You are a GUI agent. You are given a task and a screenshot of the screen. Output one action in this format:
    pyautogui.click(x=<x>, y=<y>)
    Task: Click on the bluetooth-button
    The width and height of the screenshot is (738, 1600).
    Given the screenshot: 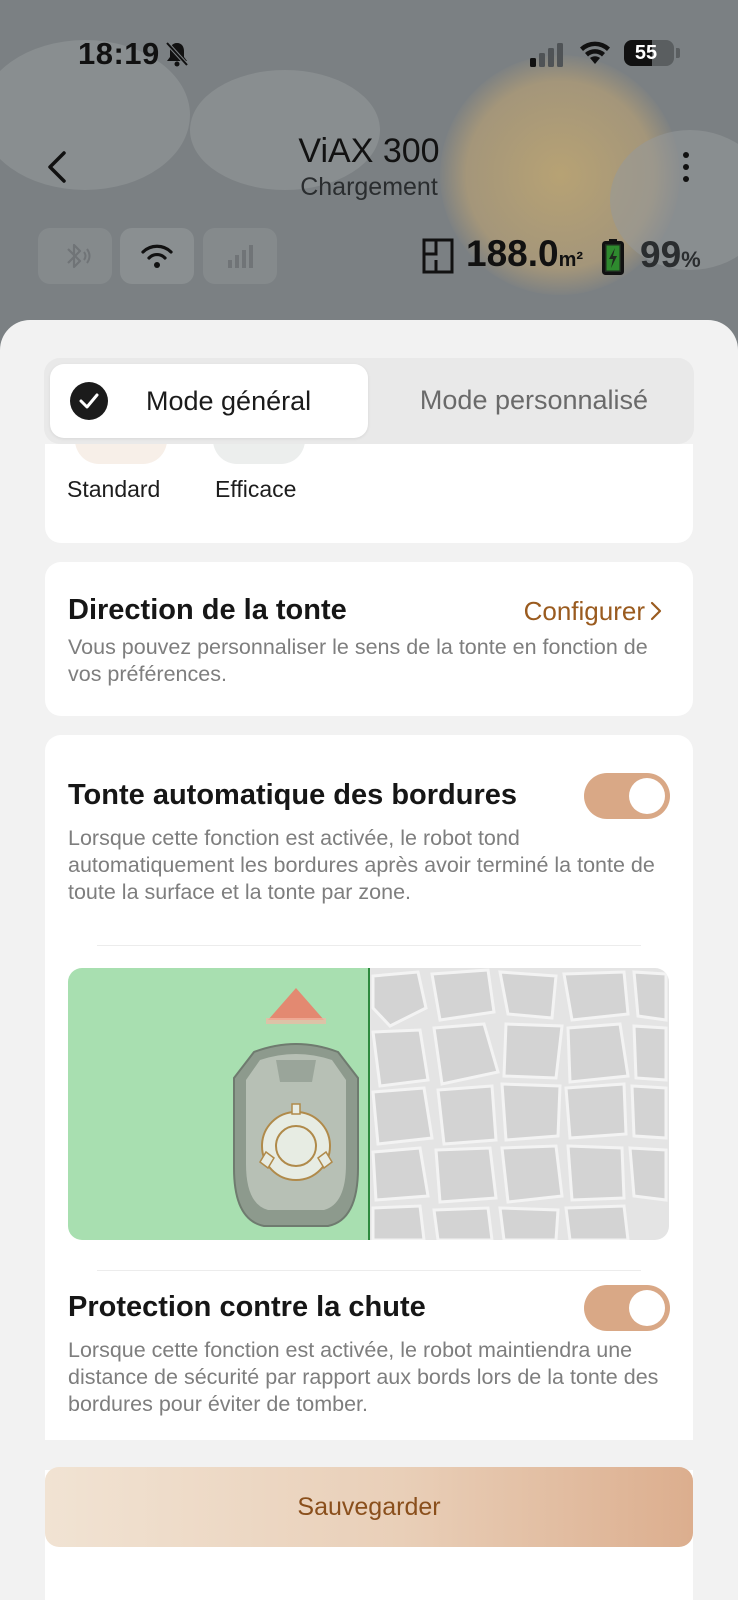 What is the action you would take?
    pyautogui.click(x=75, y=256)
    